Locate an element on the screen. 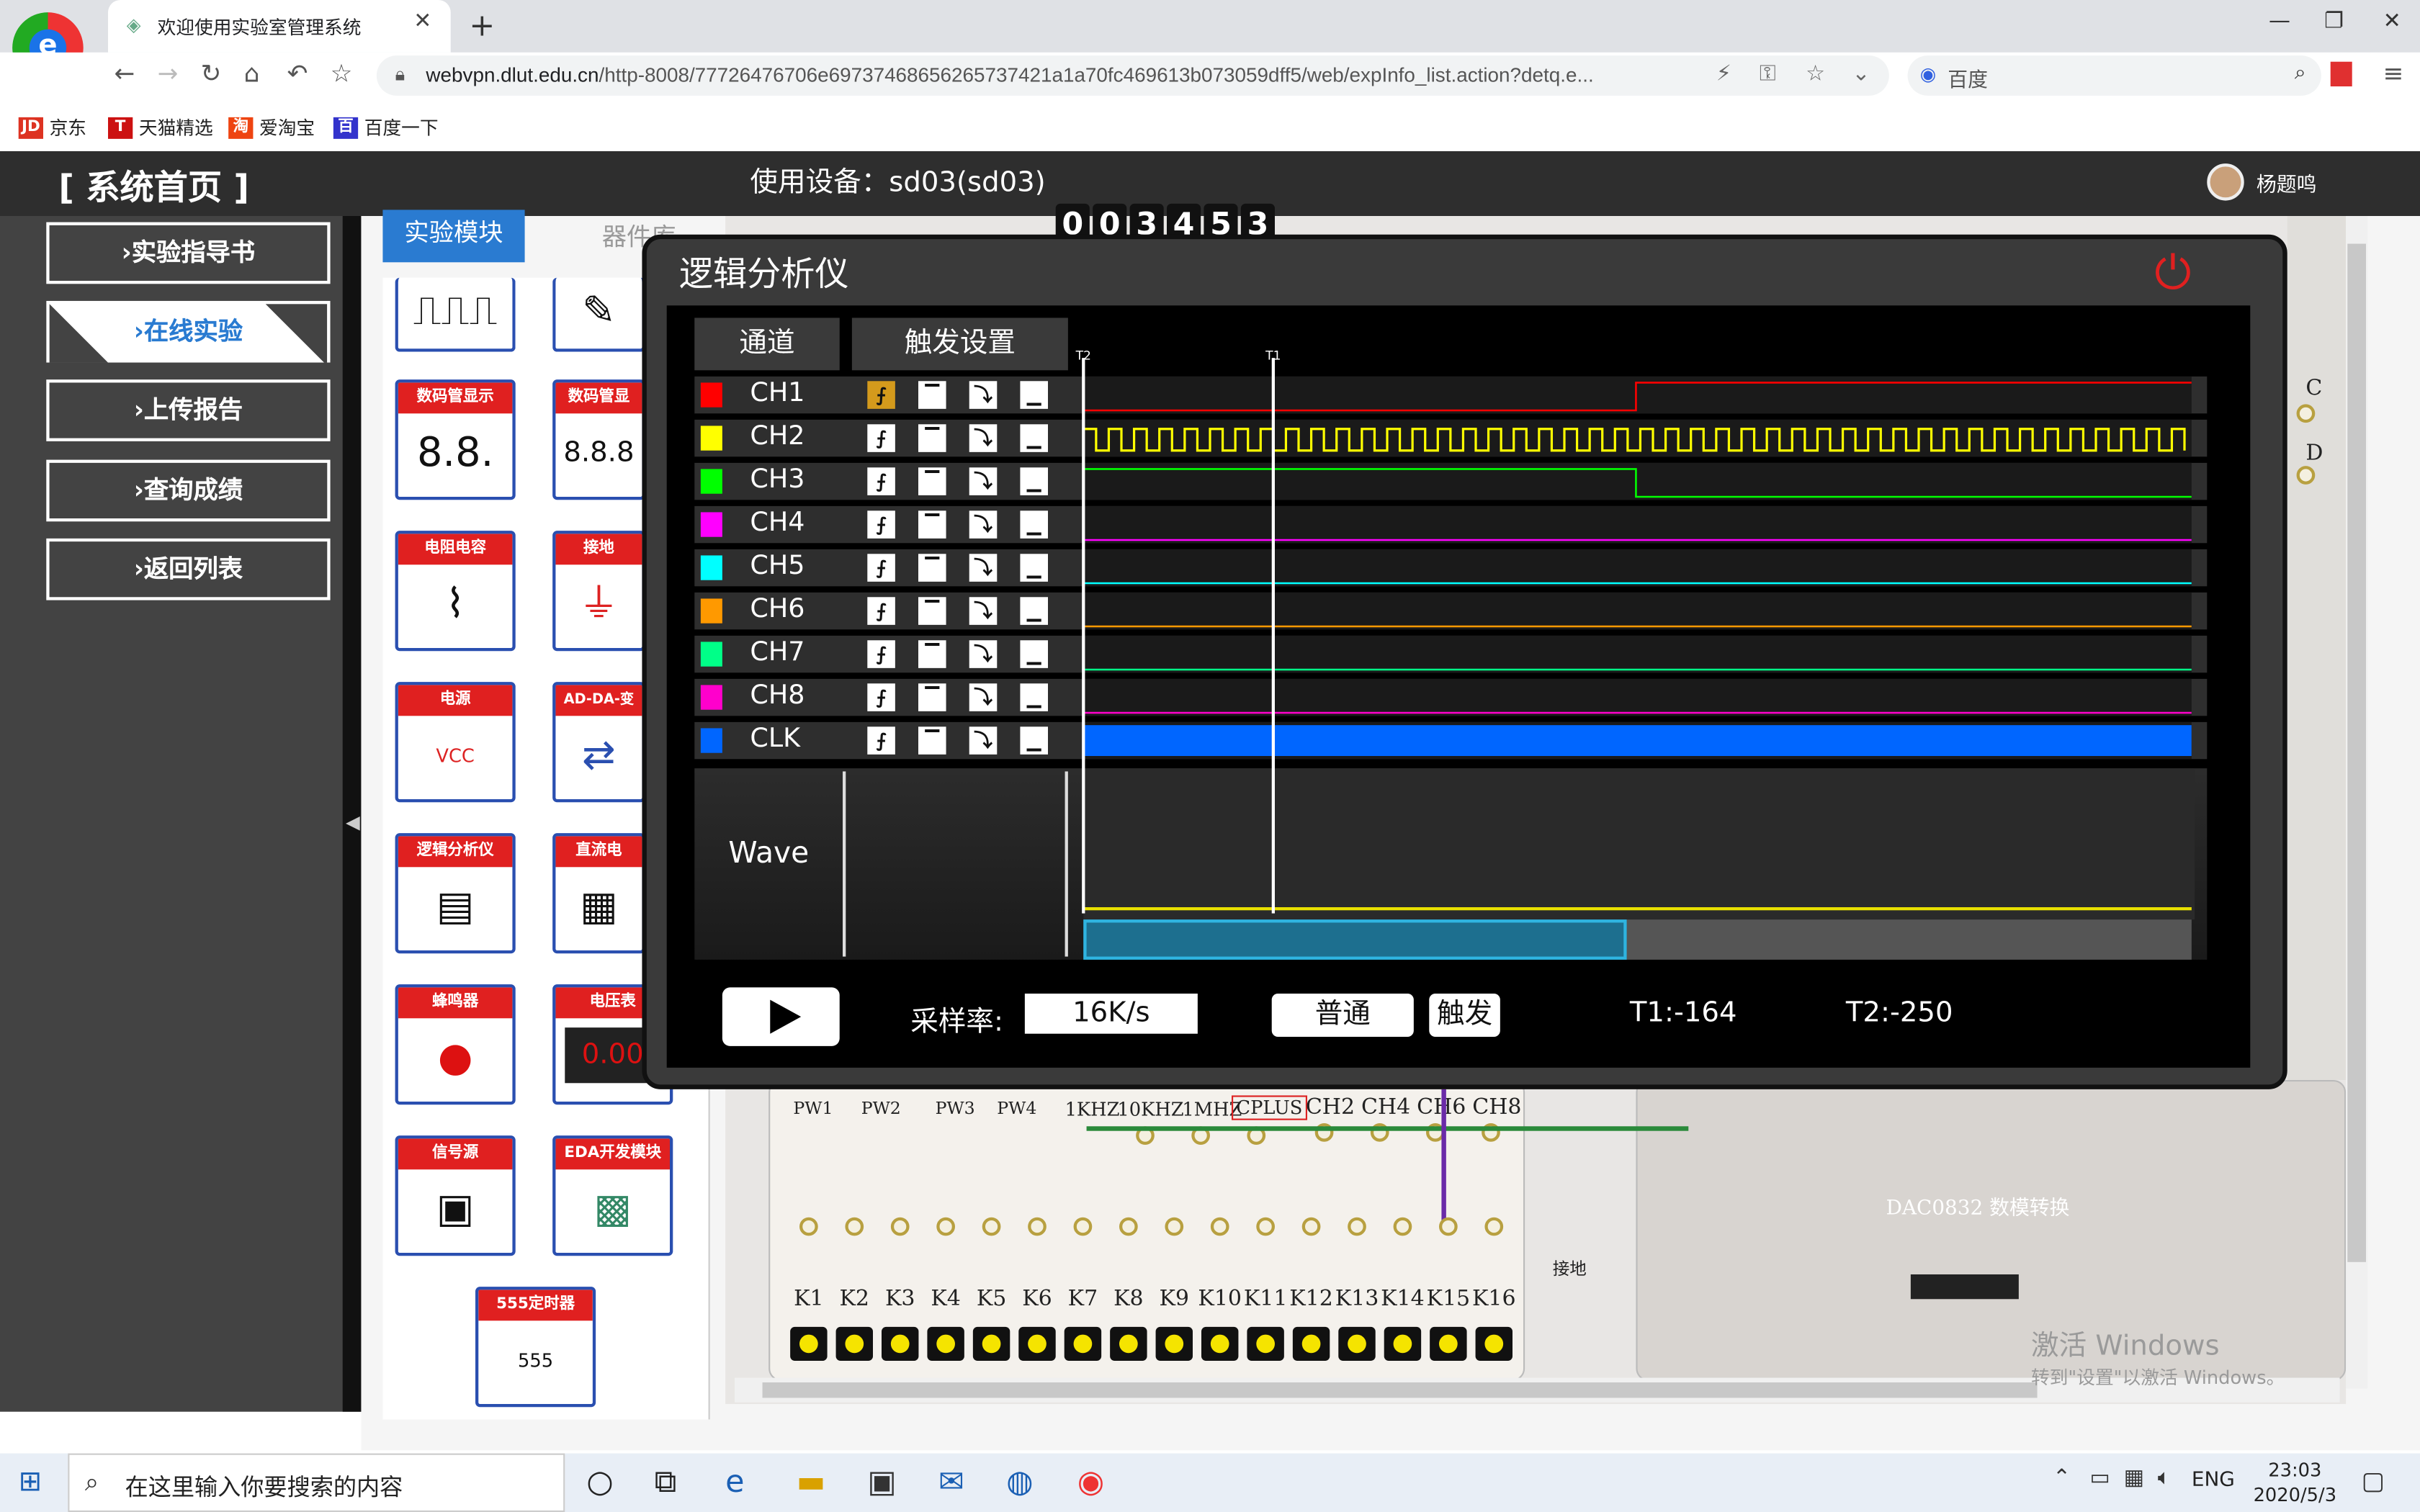  avatar is located at coordinates (2225, 182).